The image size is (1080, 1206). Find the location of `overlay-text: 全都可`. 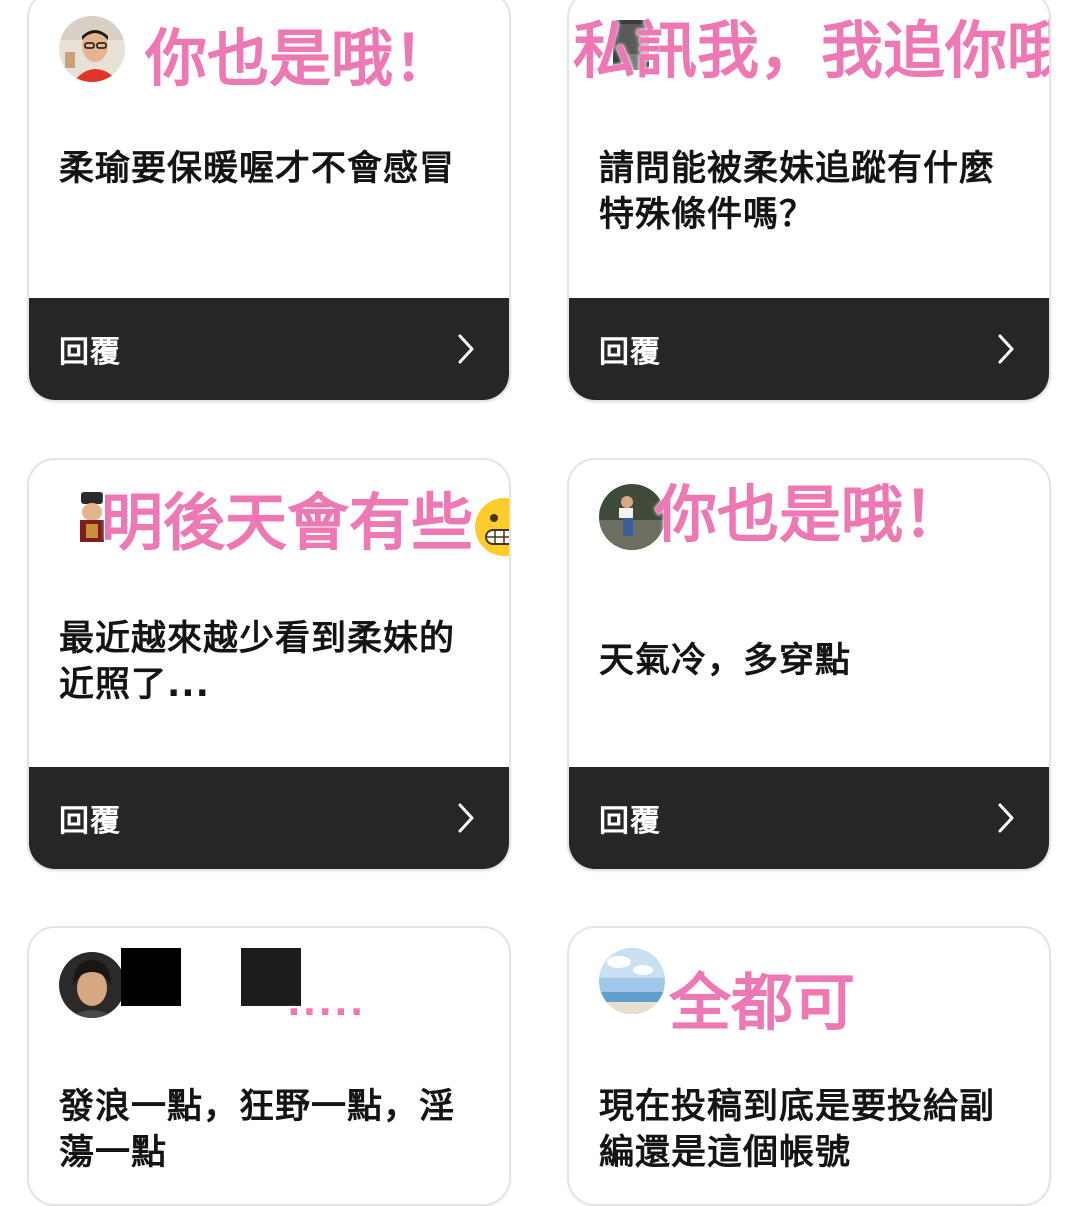

overlay-text: 全都可 is located at coordinates (762, 1002).